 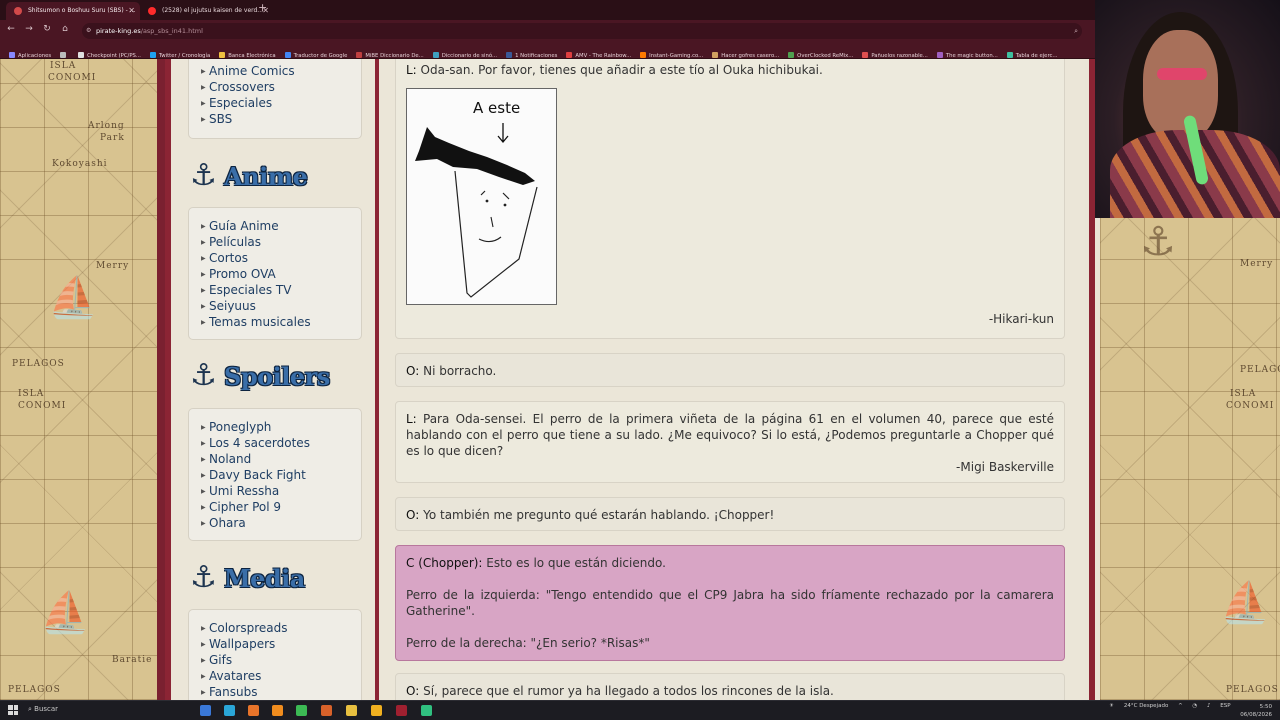 What do you see at coordinates (281, 242) in the screenshot?
I see `sidebar-item-peliculas: ▶ Películas` at bounding box center [281, 242].